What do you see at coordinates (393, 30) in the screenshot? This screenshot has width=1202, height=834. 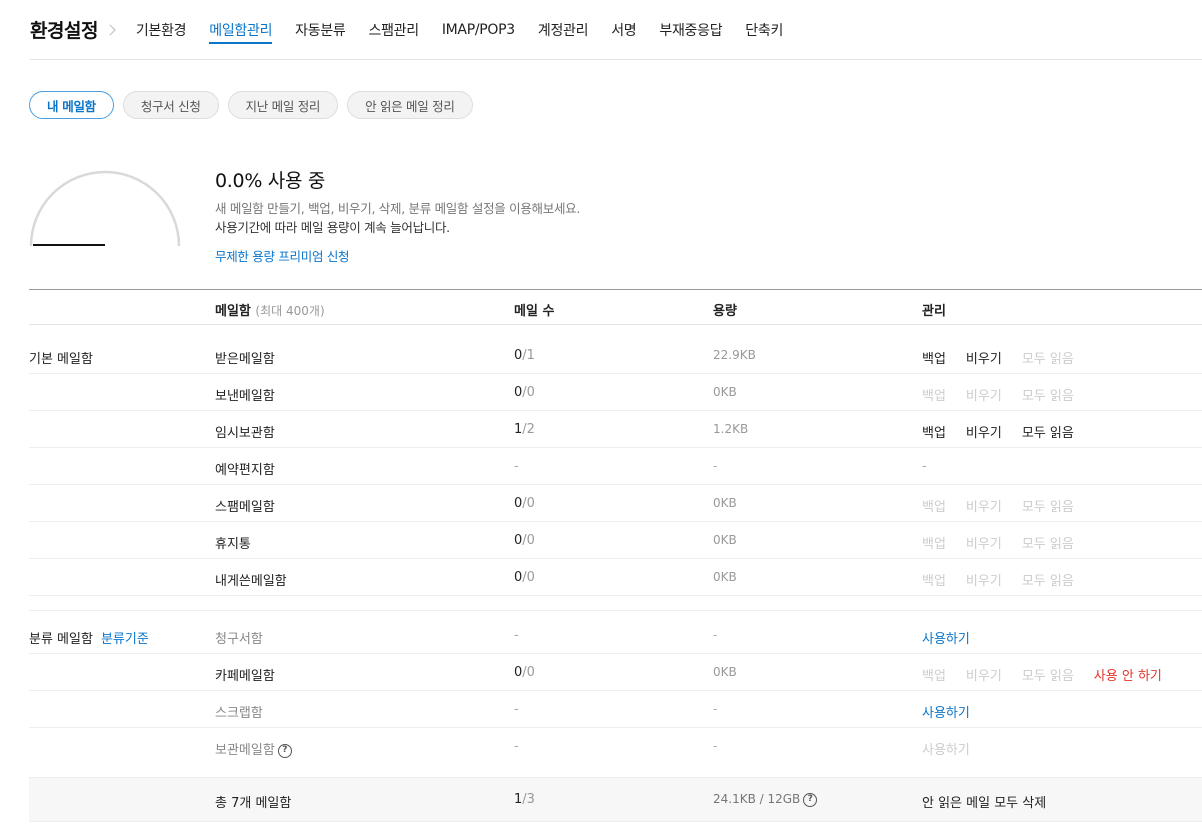 I see `nav-spam: 스팸관리` at bounding box center [393, 30].